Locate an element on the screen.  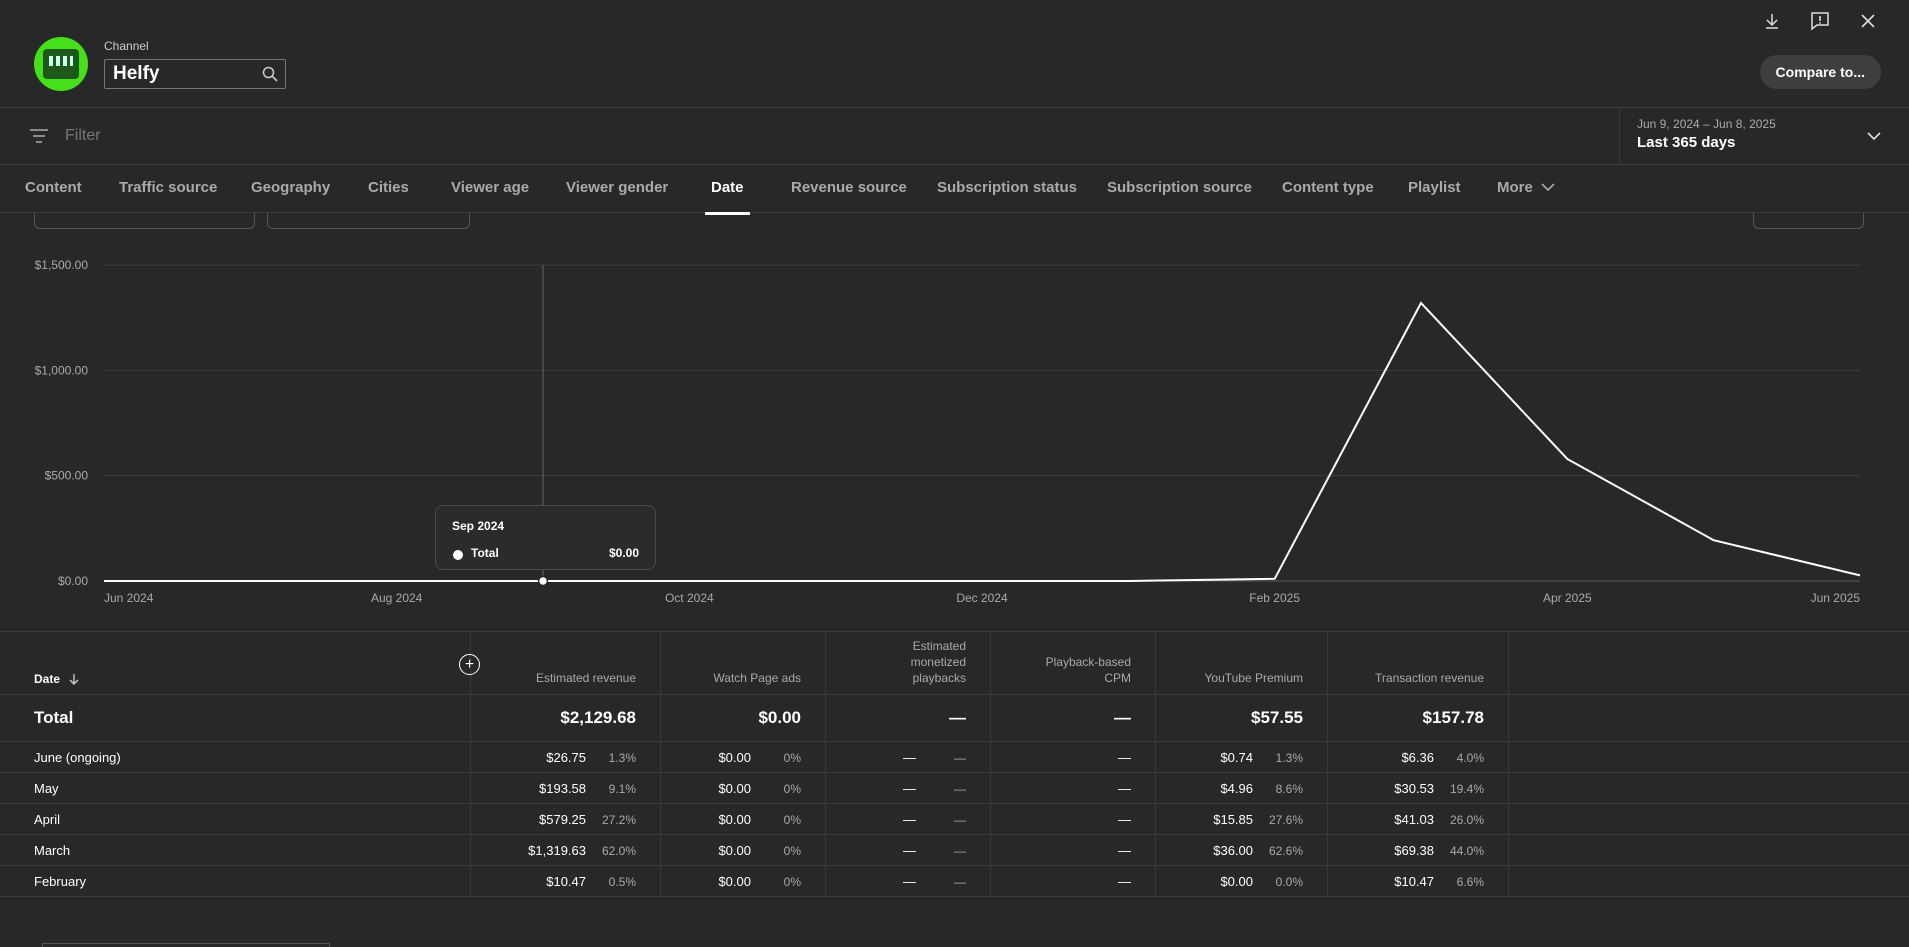
channel-name: Helfy is located at coordinates (136, 73).